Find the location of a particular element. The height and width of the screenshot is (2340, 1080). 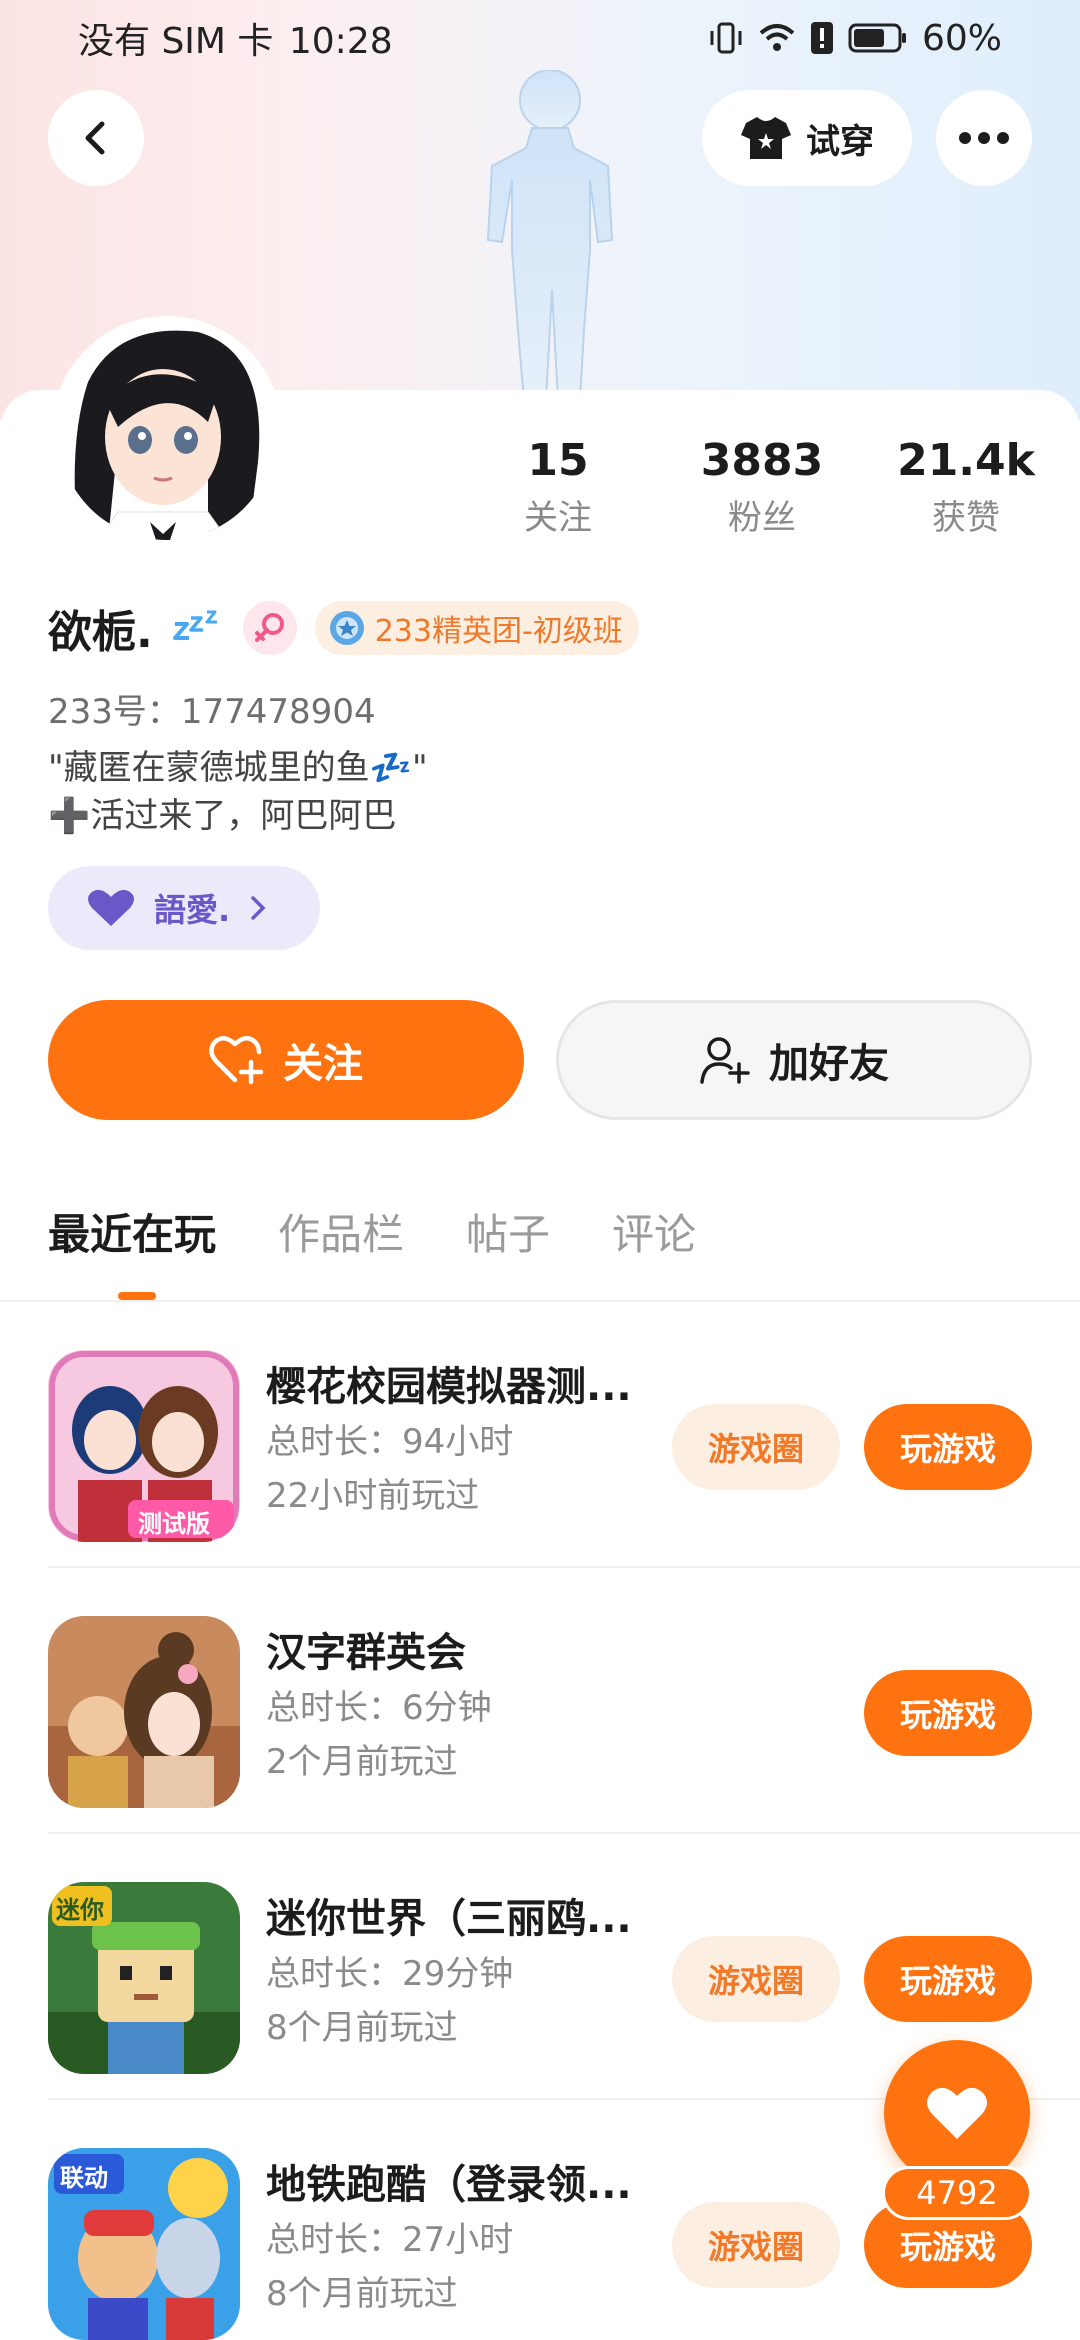

try-on-label: 试穿 is located at coordinates (840, 141).